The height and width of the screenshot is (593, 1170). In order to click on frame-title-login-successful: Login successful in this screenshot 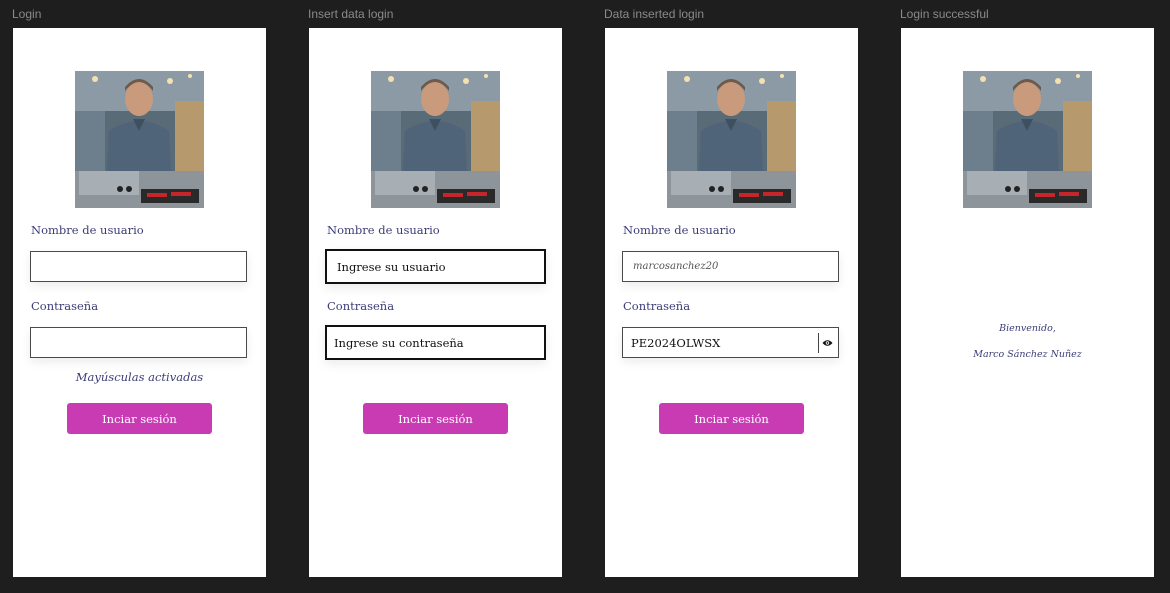, I will do `click(944, 14)`.